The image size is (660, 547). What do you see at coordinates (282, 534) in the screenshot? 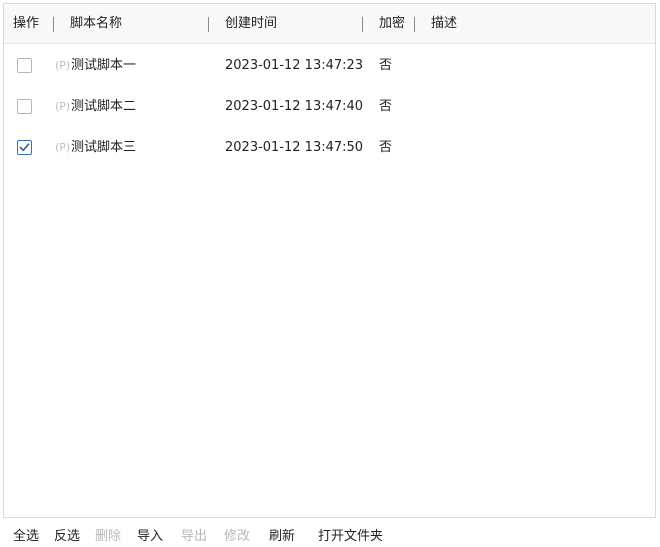
I see `refresh-button: 刷新` at bounding box center [282, 534].